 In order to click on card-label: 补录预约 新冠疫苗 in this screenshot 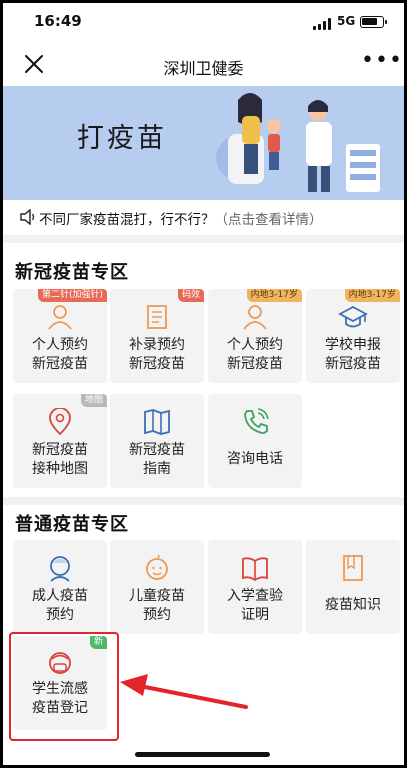, I will do `click(157, 354)`.